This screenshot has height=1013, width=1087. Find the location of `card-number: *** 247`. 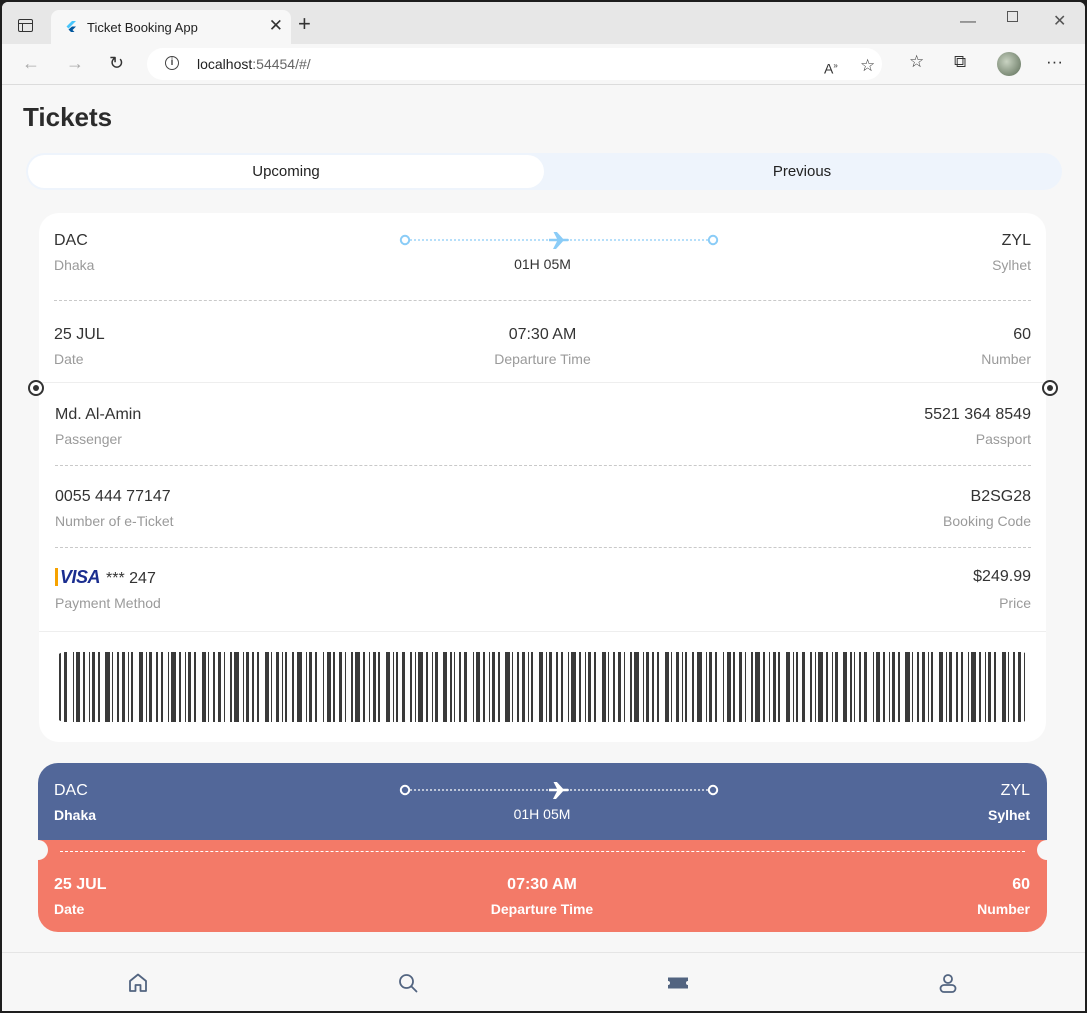

card-number: *** 247 is located at coordinates (131, 578).